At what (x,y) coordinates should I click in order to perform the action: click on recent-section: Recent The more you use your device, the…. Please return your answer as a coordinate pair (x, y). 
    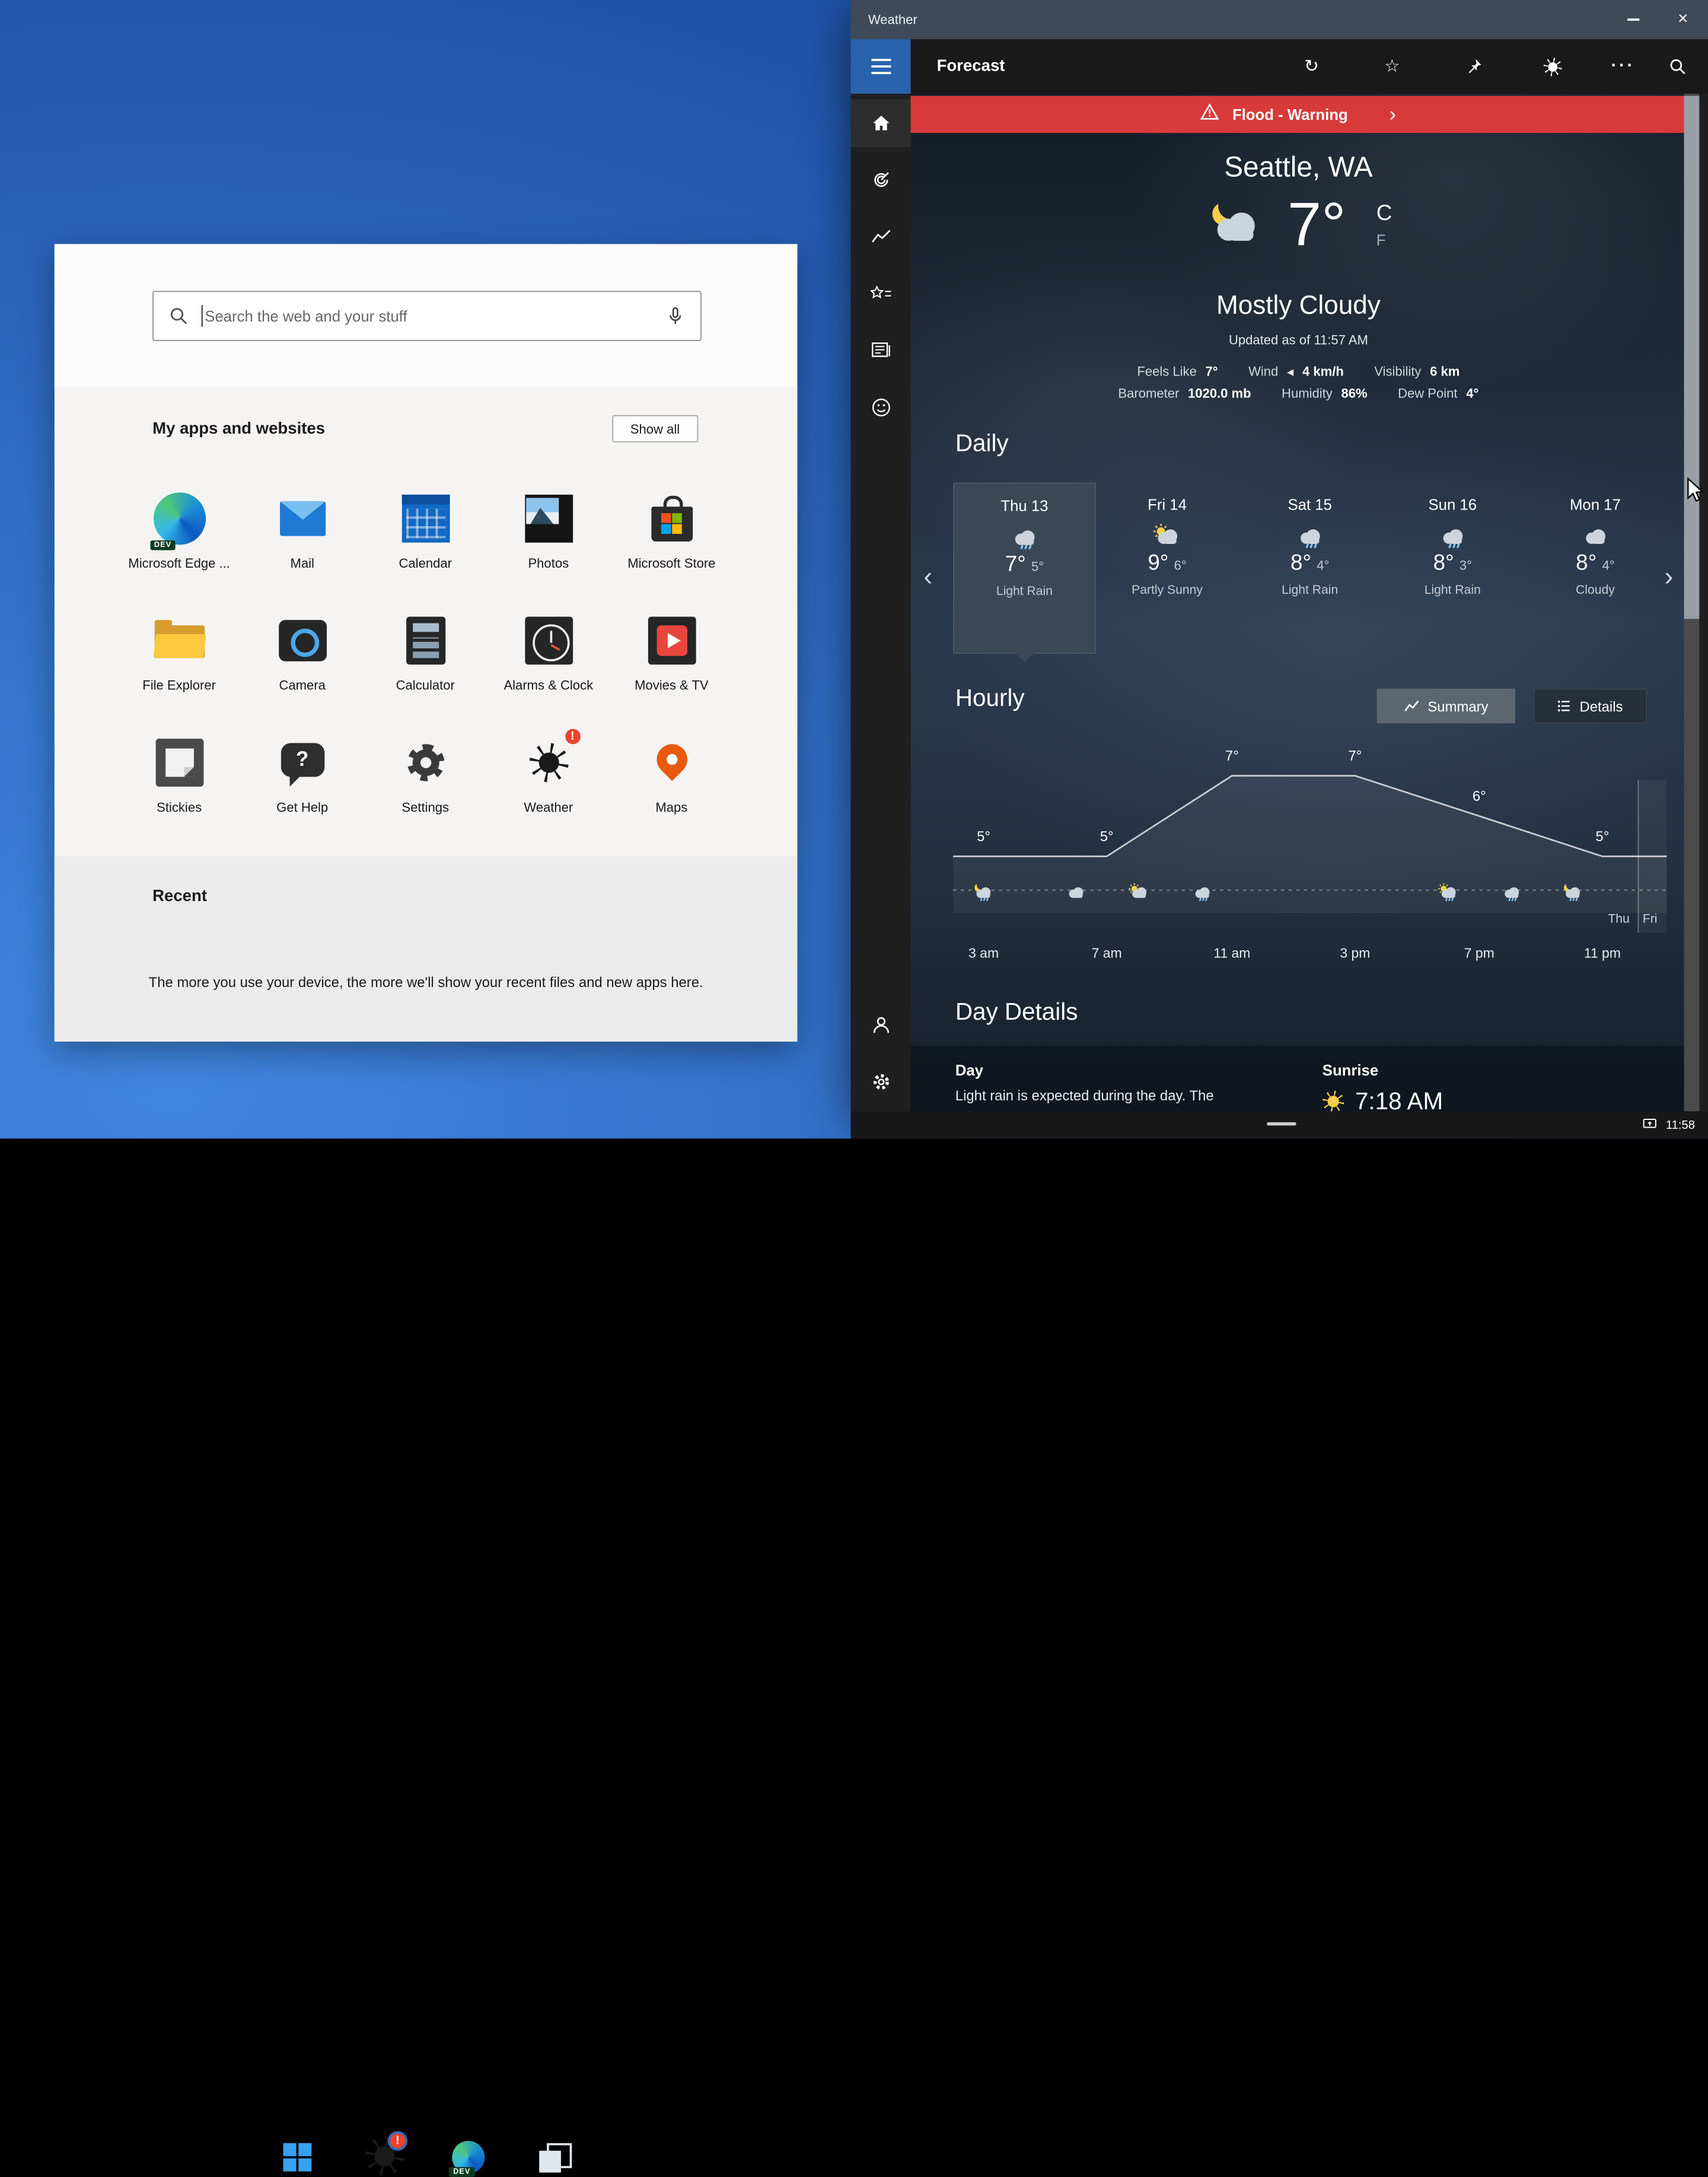
    Looking at the image, I should click on (426, 949).